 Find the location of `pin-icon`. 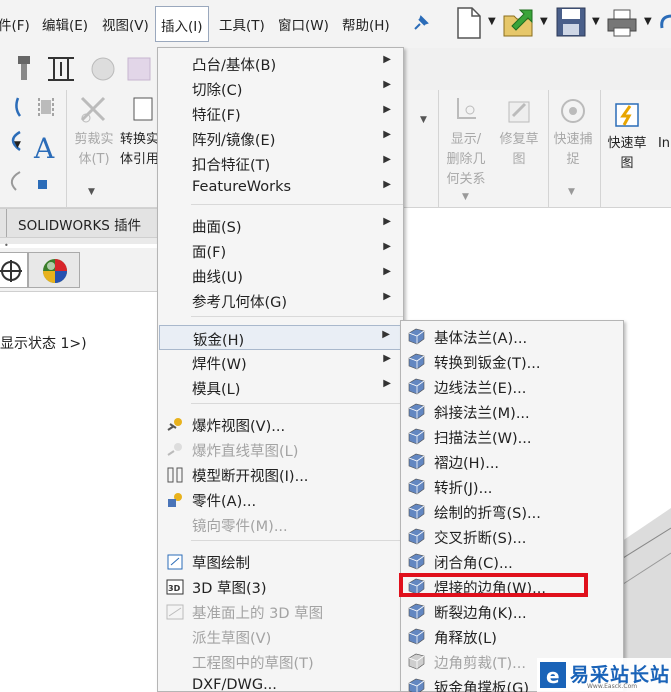

pin-icon is located at coordinates (421, 23).